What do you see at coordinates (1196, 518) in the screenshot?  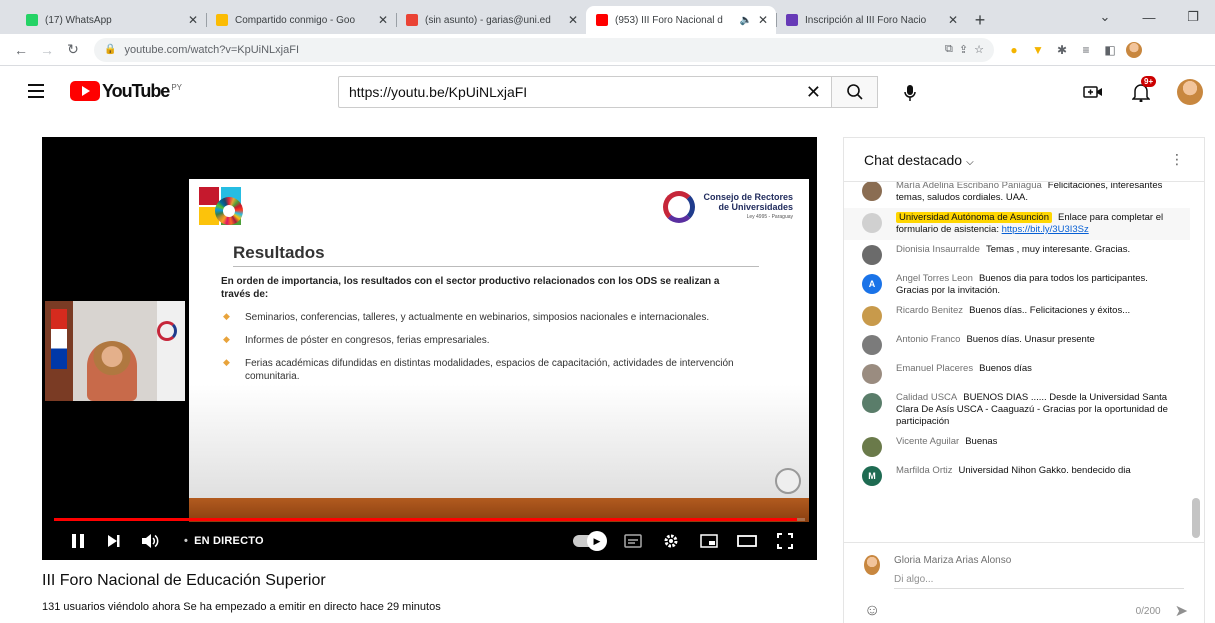 I see `chat-scrollbar` at bounding box center [1196, 518].